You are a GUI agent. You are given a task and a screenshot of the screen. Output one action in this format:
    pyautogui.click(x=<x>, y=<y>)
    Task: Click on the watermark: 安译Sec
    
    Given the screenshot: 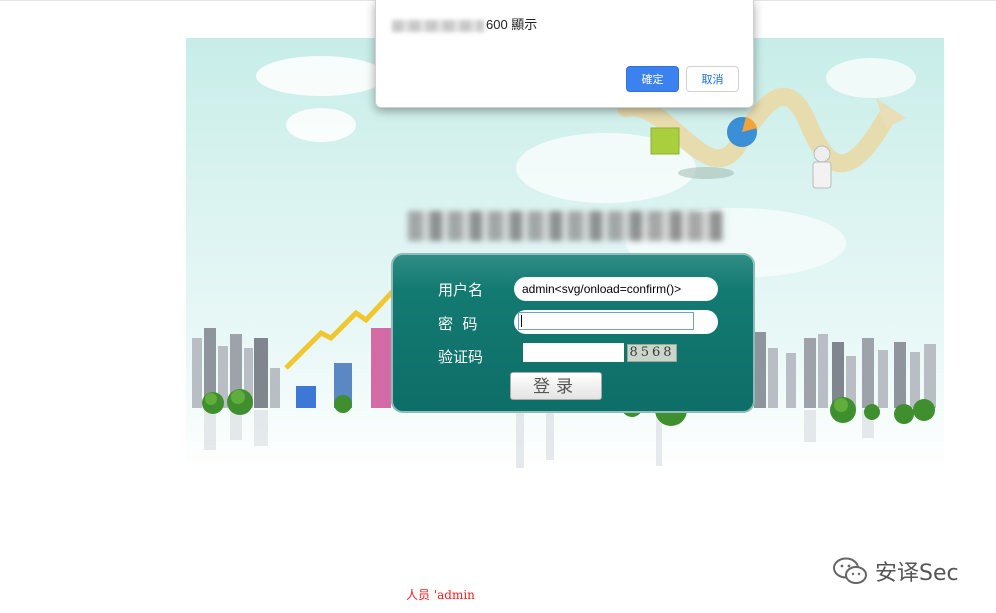 What is the action you would take?
    pyautogui.click(x=895, y=571)
    